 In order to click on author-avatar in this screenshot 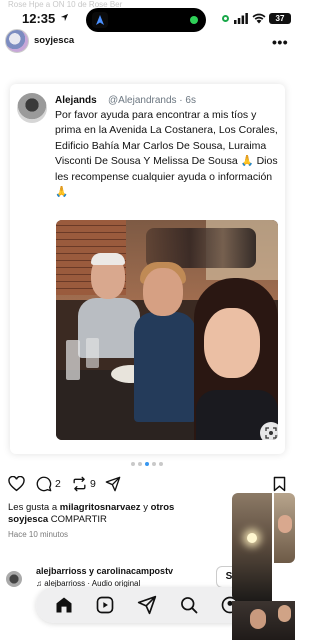, I will do `click(17, 41)`.